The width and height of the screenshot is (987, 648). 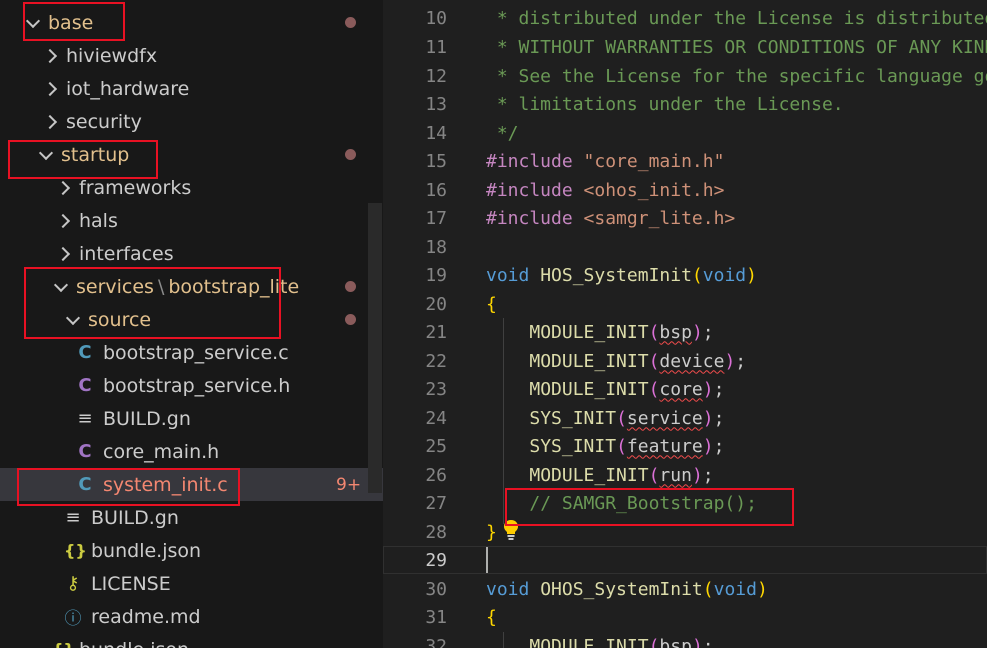 What do you see at coordinates (436, 47) in the screenshot?
I see `line-number: 11` at bounding box center [436, 47].